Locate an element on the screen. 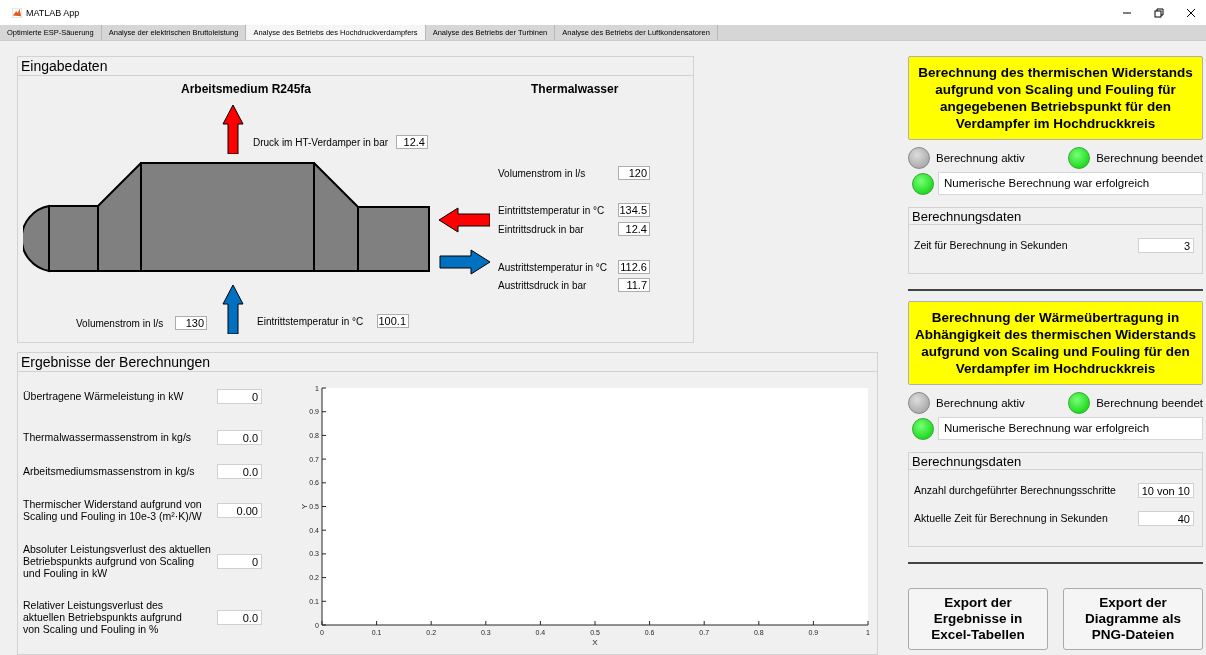 The width and height of the screenshot is (1206, 655). section-heading: Berechnung des thermischen Widerstands aufgrund von Scaling und Fouling für angegebenen Betriebspunkt für den Verdampfer im Hochdruckkreis is located at coordinates (1055, 98).